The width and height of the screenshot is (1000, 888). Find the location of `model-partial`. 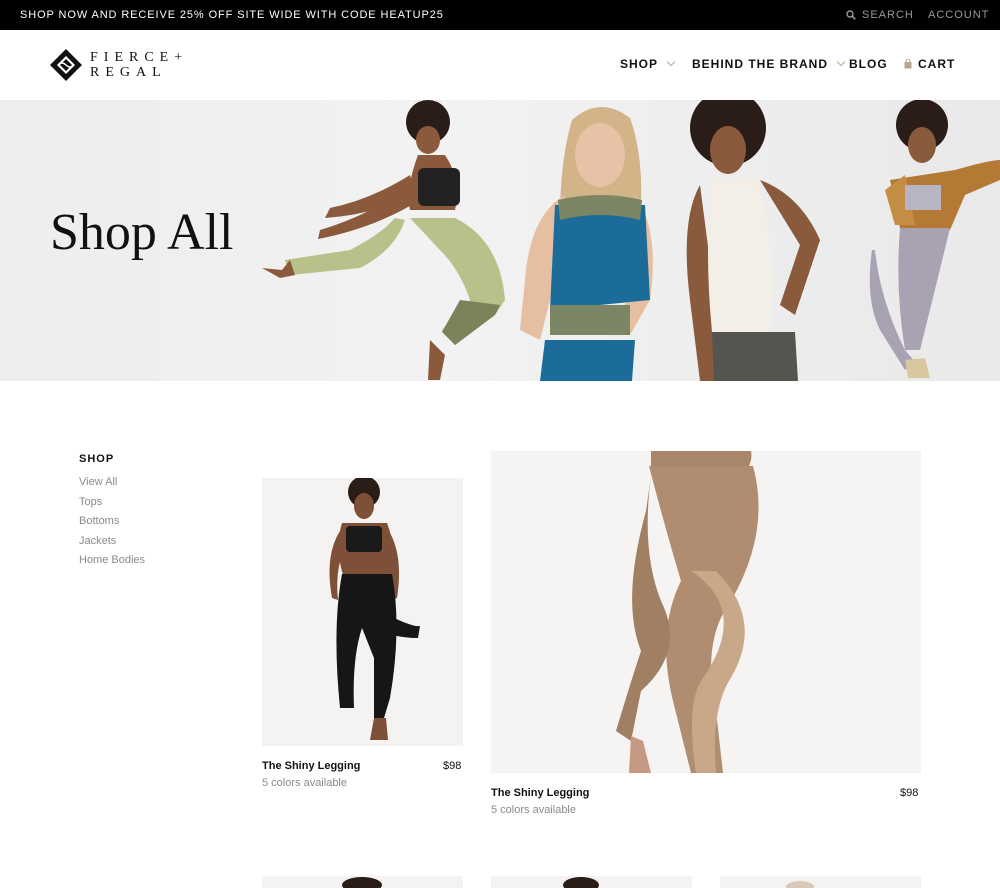

model-partial is located at coordinates (800, 884).